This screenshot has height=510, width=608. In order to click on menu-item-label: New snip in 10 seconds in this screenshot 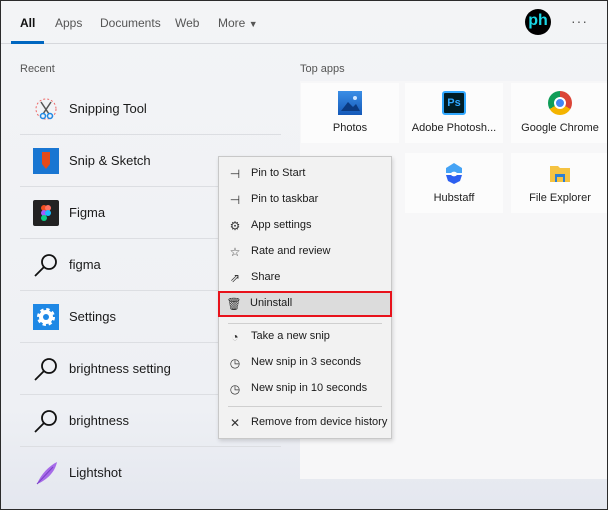, I will do `click(309, 388)`.